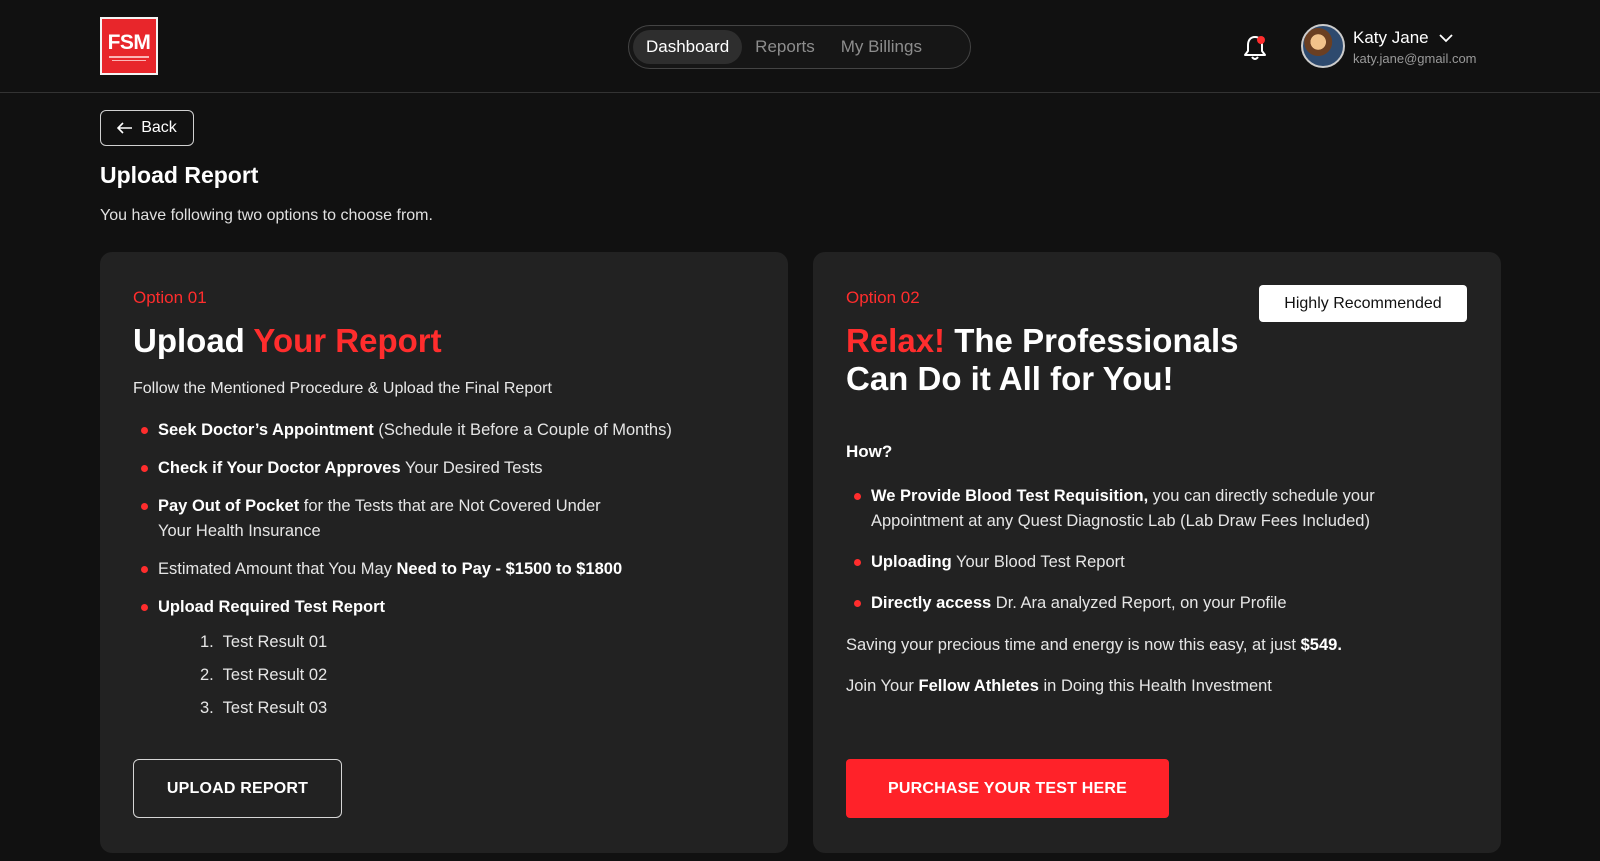 The height and width of the screenshot is (861, 1600). Describe the element at coordinates (125, 128) in the screenshot. I see `arrow-left-icon` at that location.